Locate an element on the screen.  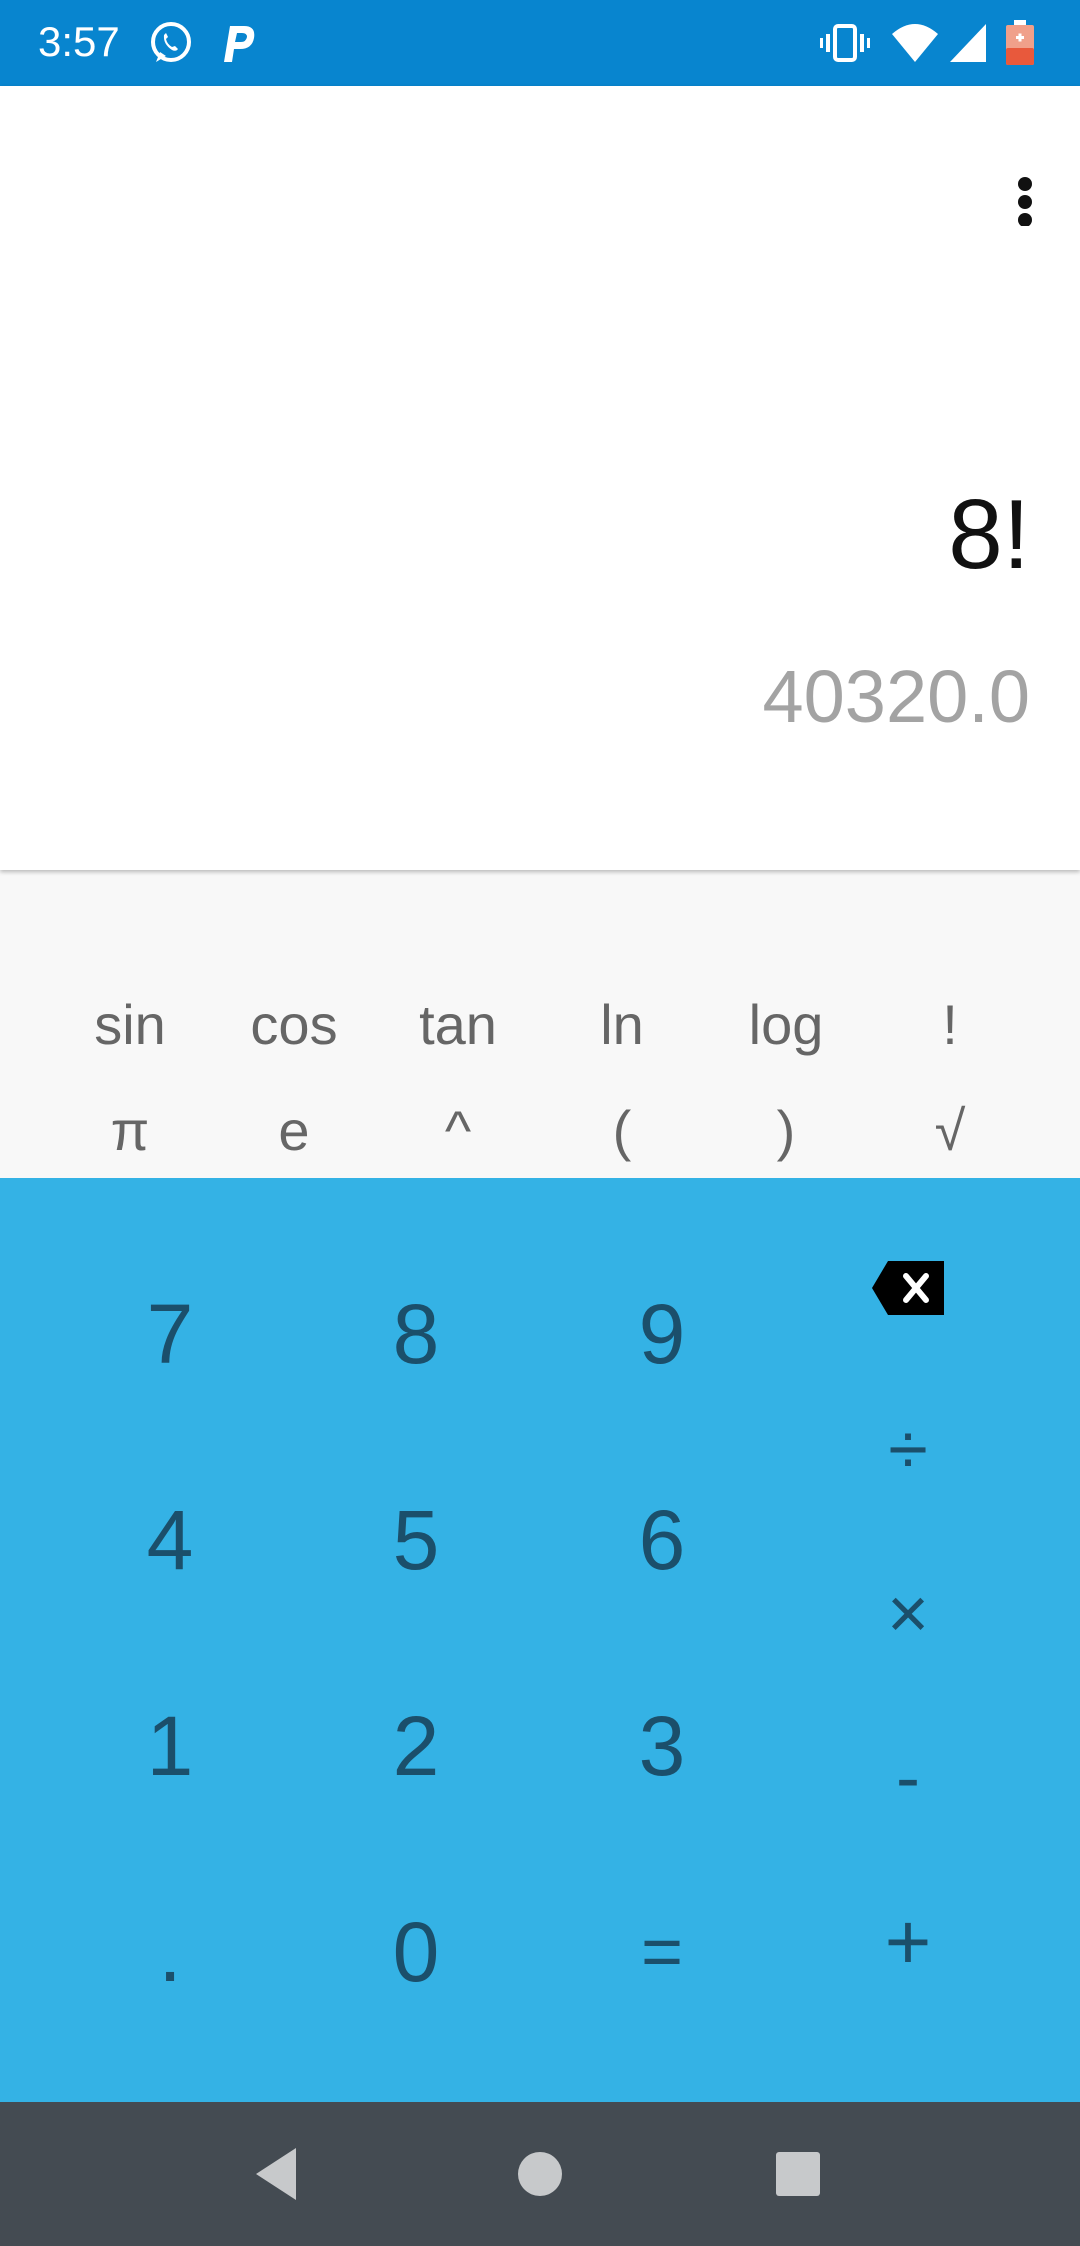
status-bar: 3:57 is located at coordinates (540, 43).